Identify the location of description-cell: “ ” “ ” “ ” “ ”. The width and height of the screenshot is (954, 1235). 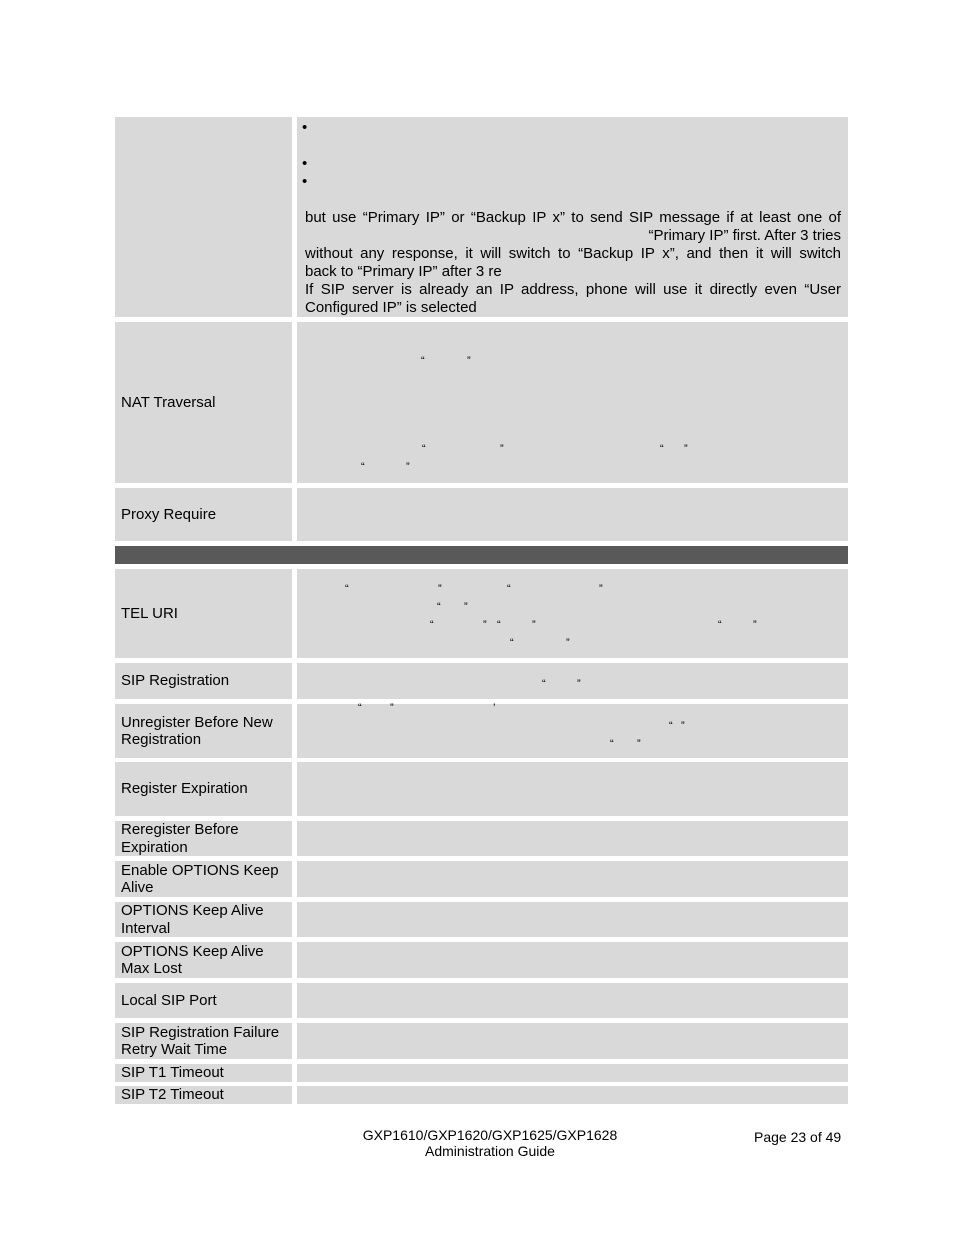
(572, 402).